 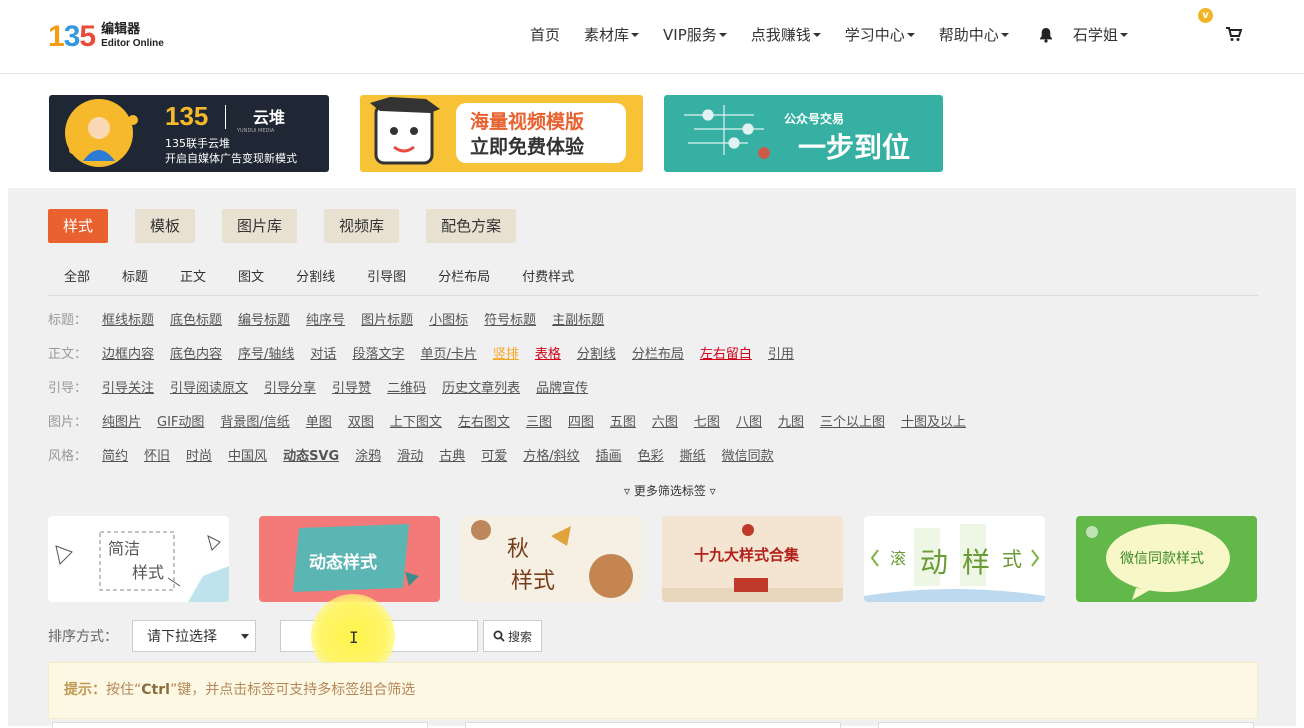 What do you see at coordinates (658, 352) in the screenshot?
I see `filter-tag: 分栏布局` at bounding box center [658, 352].